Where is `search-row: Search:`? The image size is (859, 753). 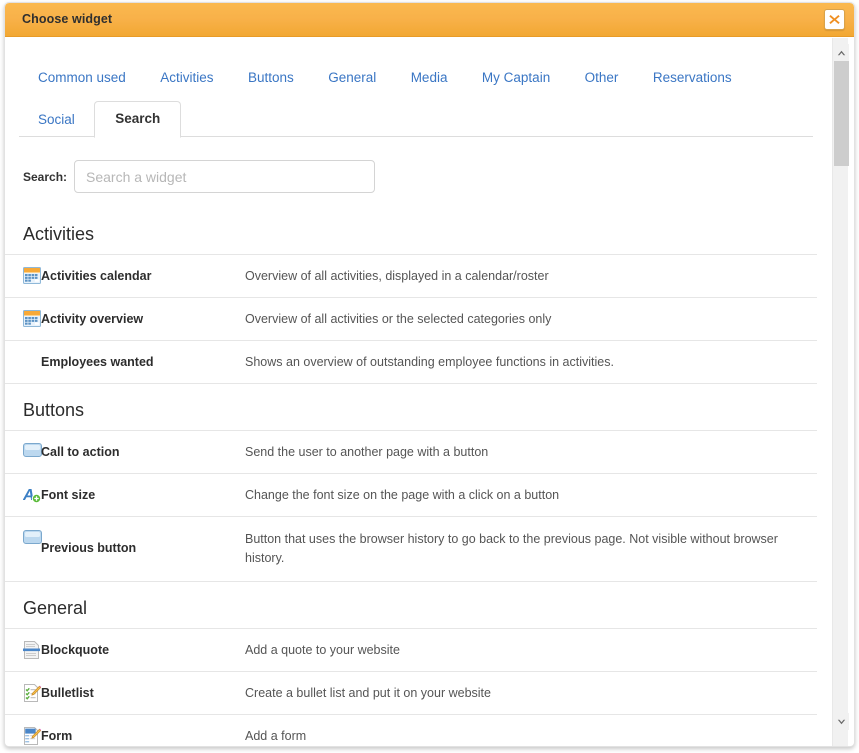
search-row: Search: is located at coordinates (373, 178).